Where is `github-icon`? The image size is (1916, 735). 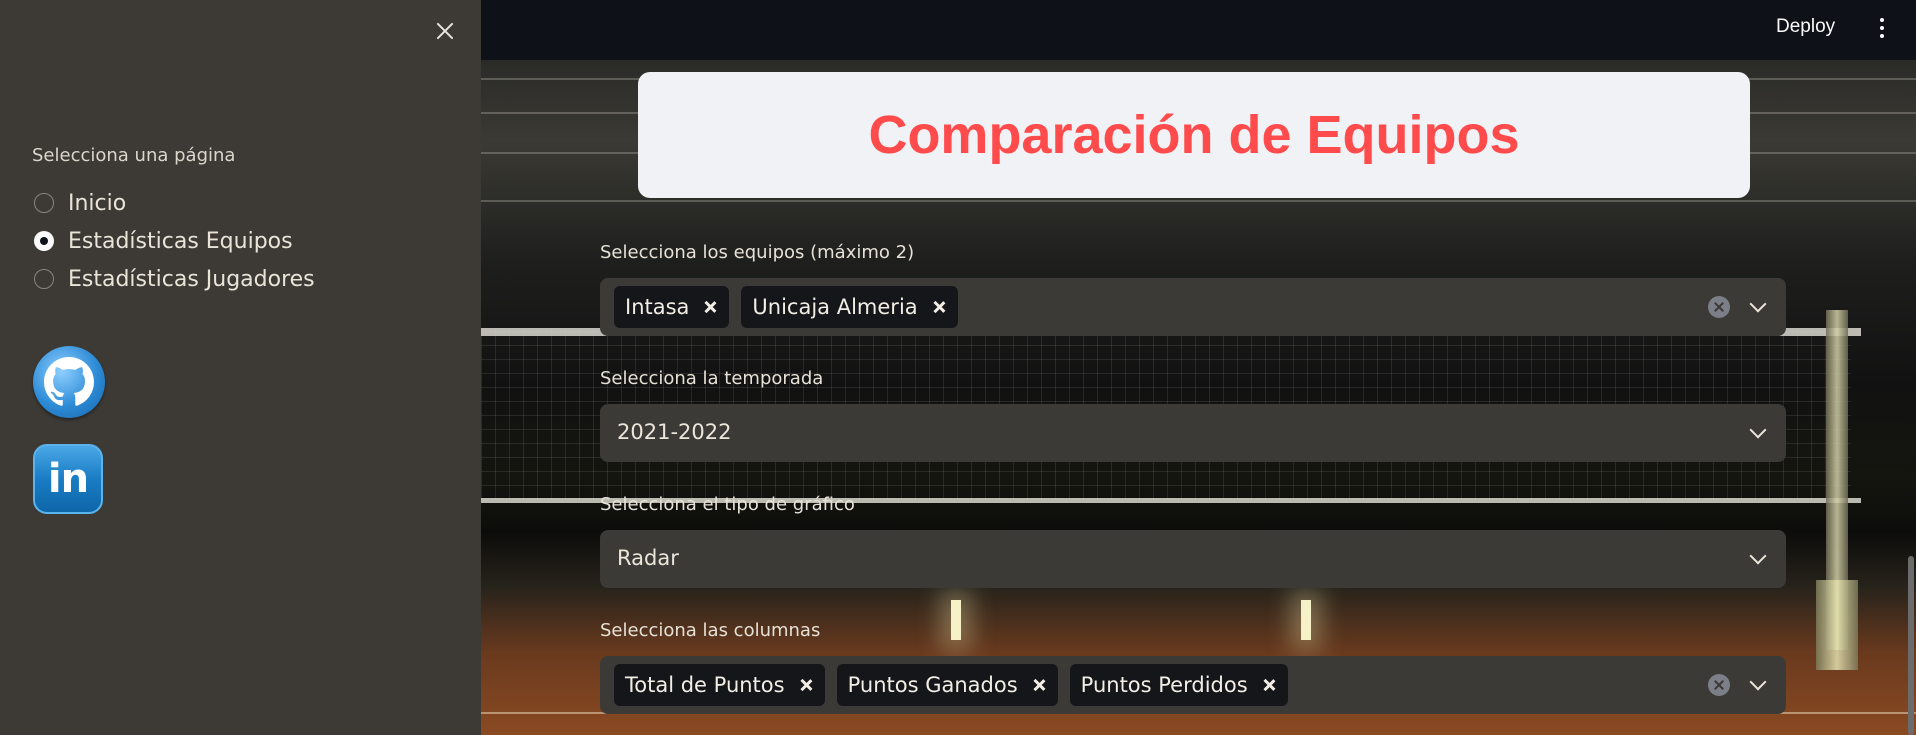 github-icon is located at coordinates (69, 382).